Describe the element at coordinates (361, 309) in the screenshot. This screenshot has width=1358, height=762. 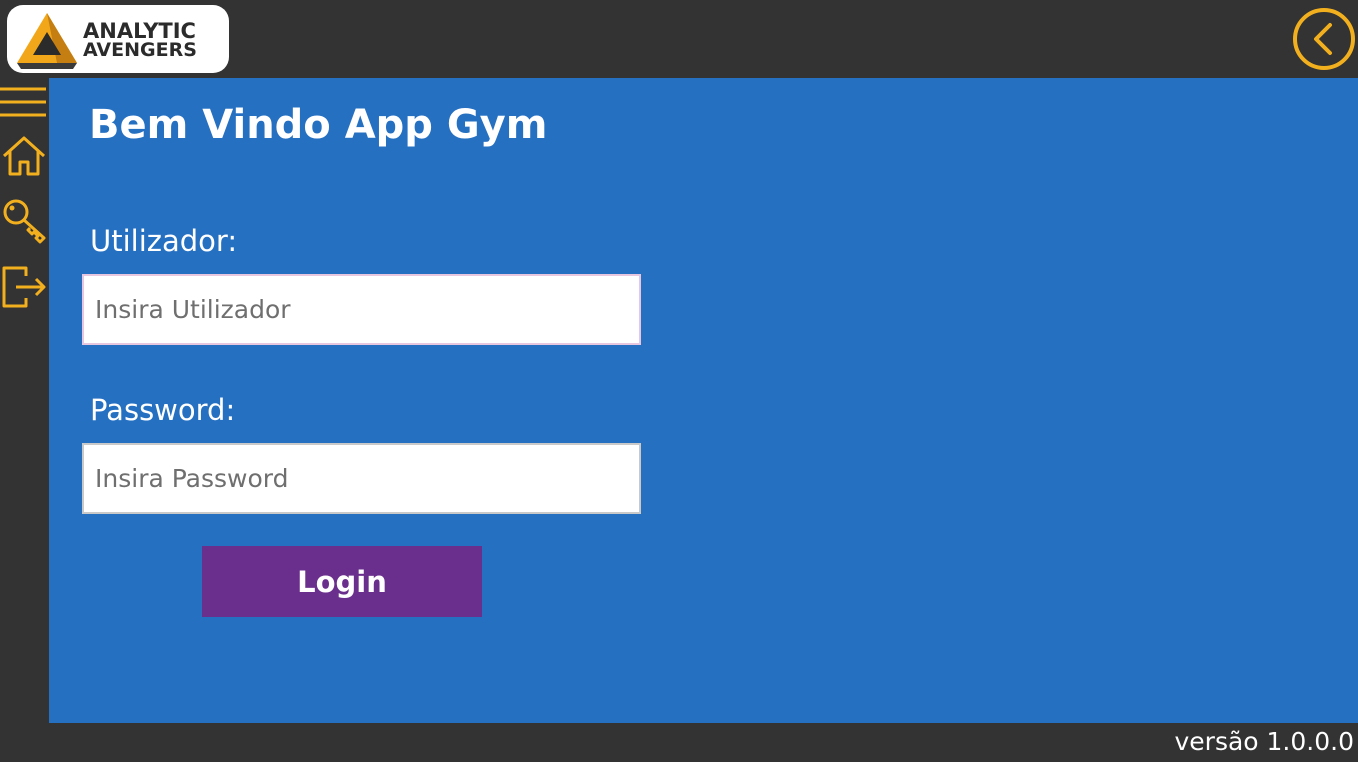
I see `username-input` at that location.